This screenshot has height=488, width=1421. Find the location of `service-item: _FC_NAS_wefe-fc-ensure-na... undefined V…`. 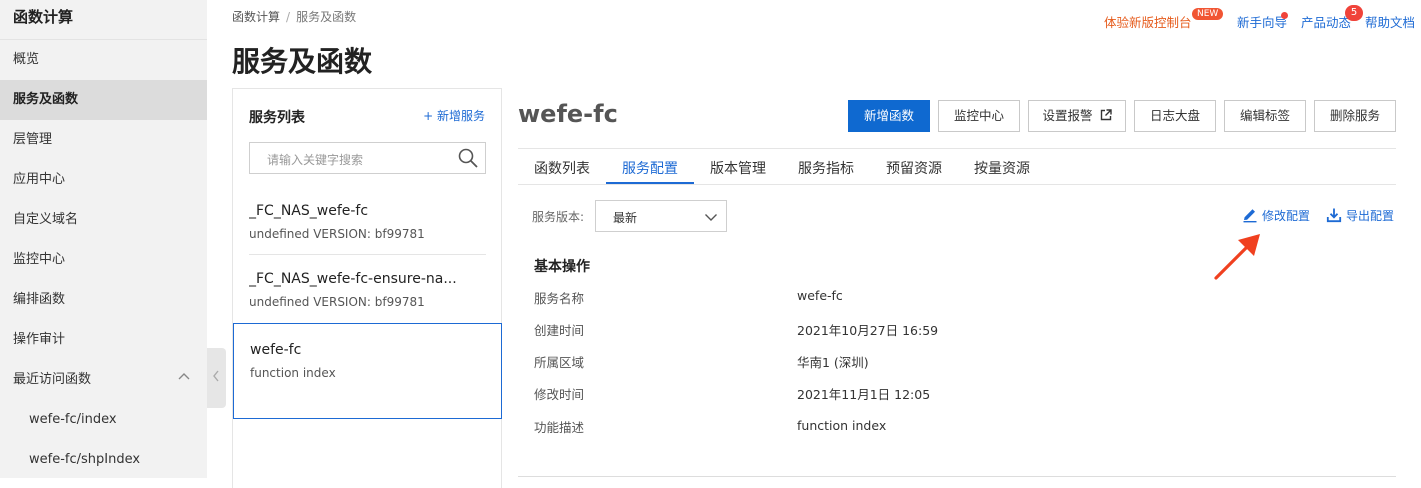

service-item: _FC_NAS_wefe-fc-ensure-na... undefined V… is located at coordinates (367, 289).